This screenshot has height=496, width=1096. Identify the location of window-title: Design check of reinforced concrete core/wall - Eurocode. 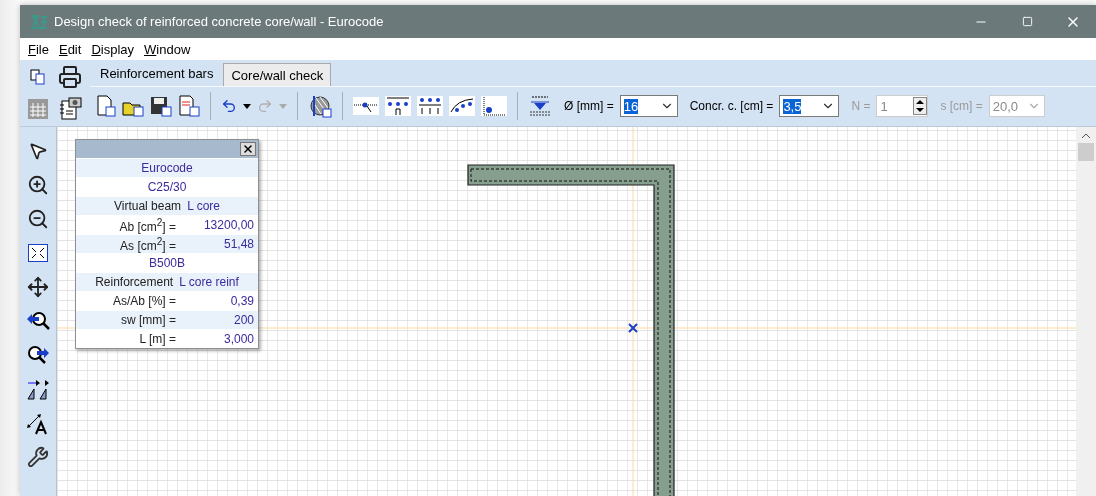
(219, 21).